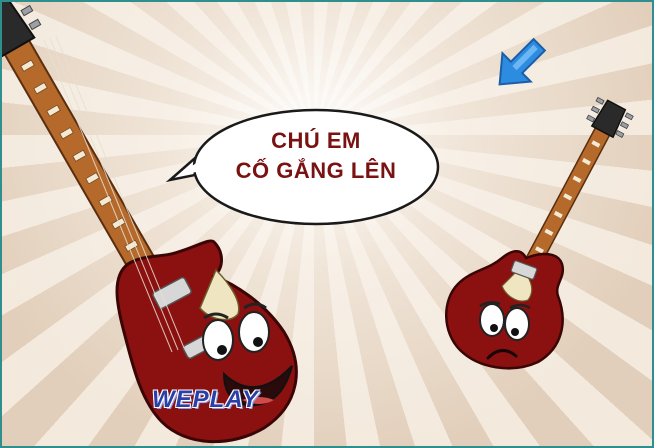  Describe the element at coordinates (316, 170) in the screenshot. I see `speech-line-2: CỐ GẮNG LÊN` at that location.